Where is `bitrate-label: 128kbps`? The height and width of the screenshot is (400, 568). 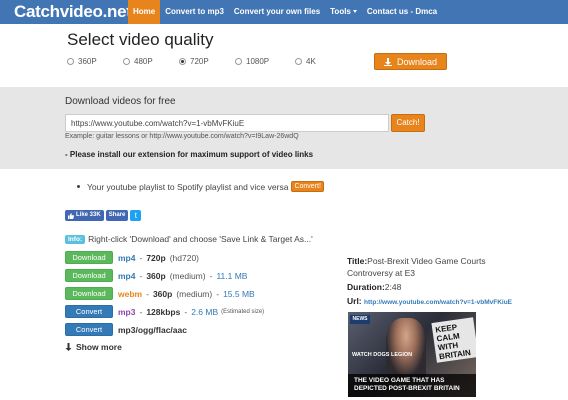 bitrate-label: 128kbps is located at coordinates (163, 311).